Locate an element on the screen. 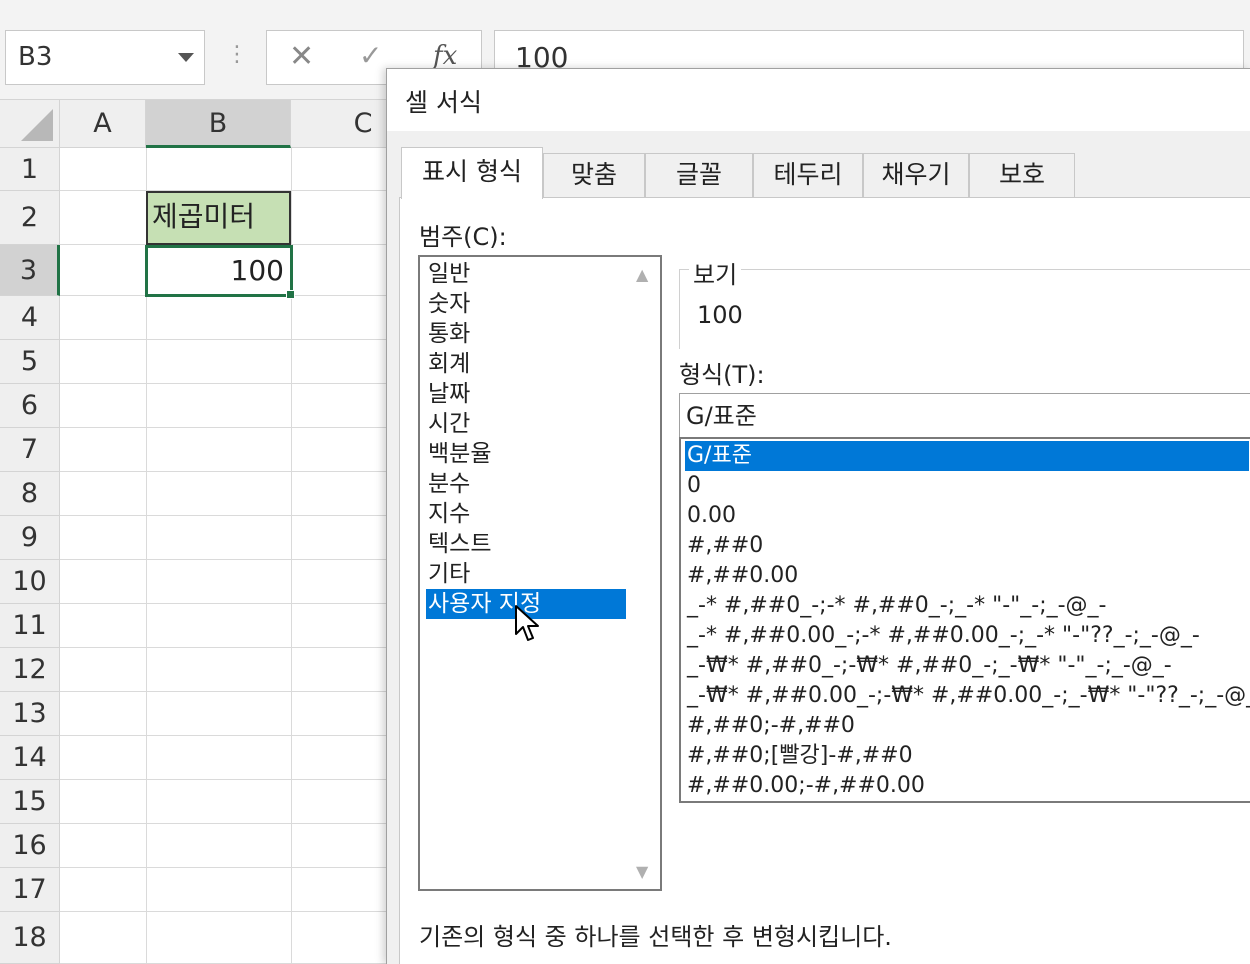 This screenshot has width=1250, height=964. row-header-13: 13 is located at coordinates (30, 714).